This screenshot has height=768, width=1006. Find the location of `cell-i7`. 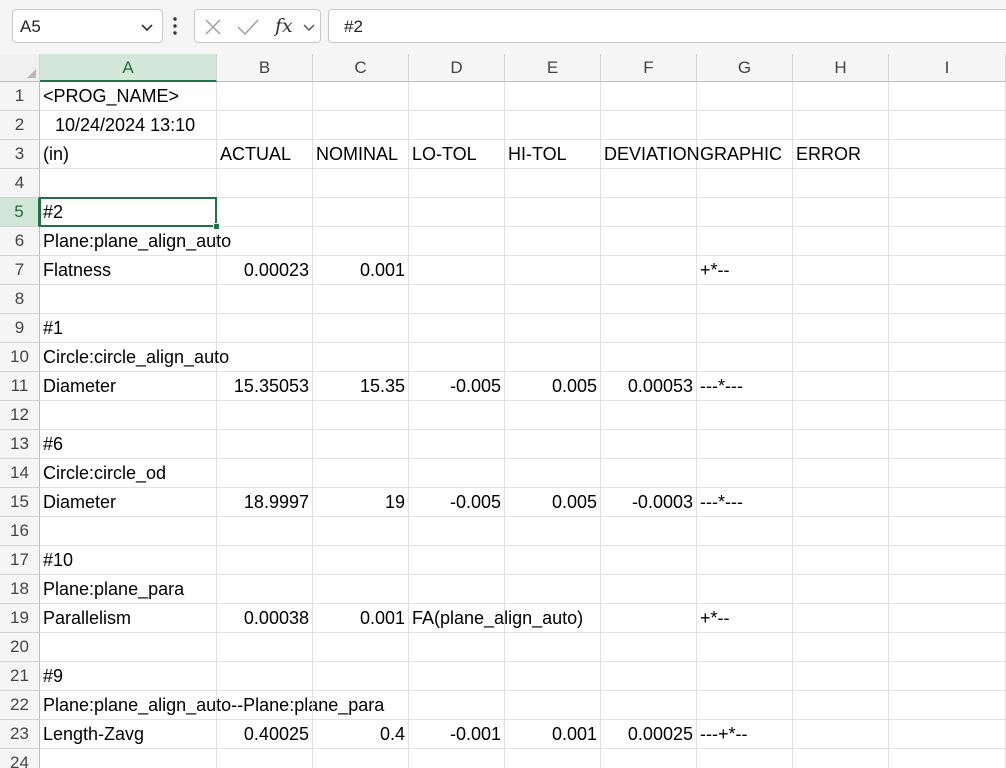

cell-i7 is located at coordinates (947, 270).